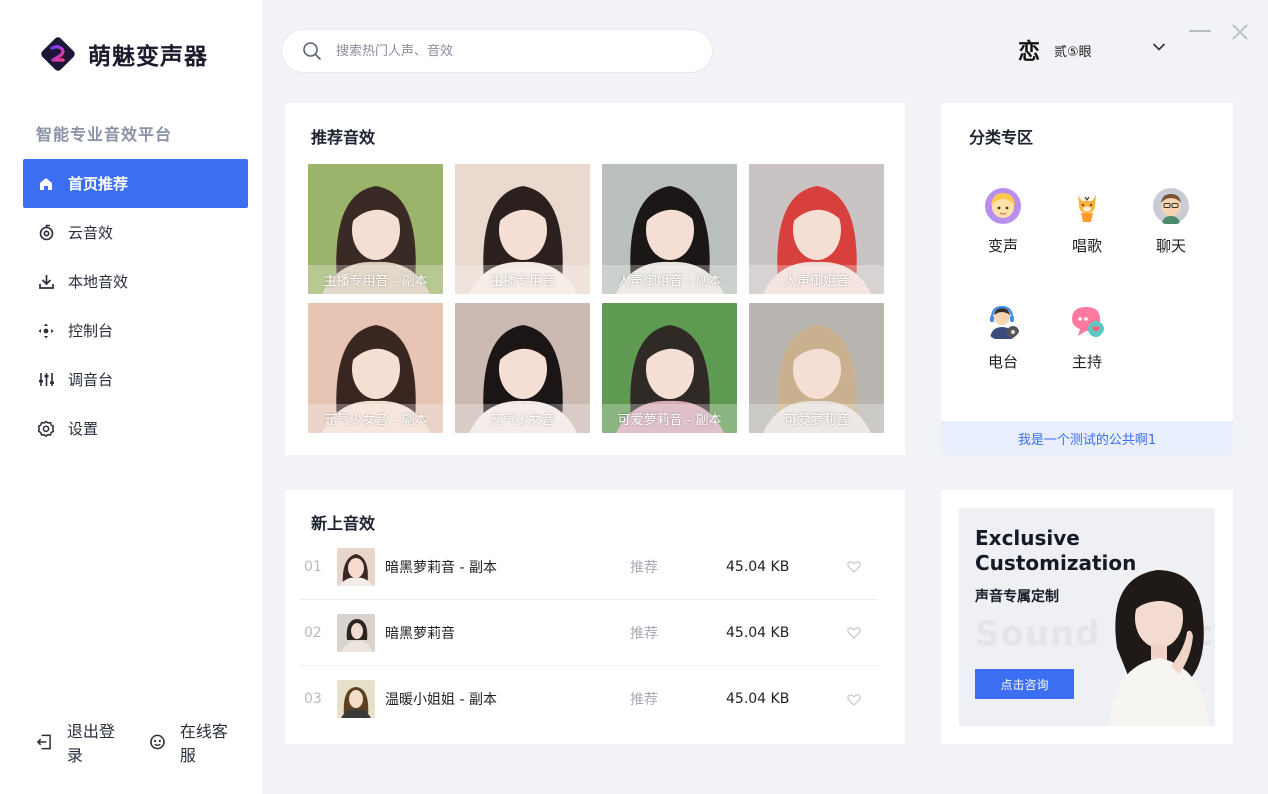 This screenshot has width=1268, height=794. What do you see at coordinates (203, 743) in the screenshot?
I see `online-support-label: 在线客服` at bounding box center [203, 743].